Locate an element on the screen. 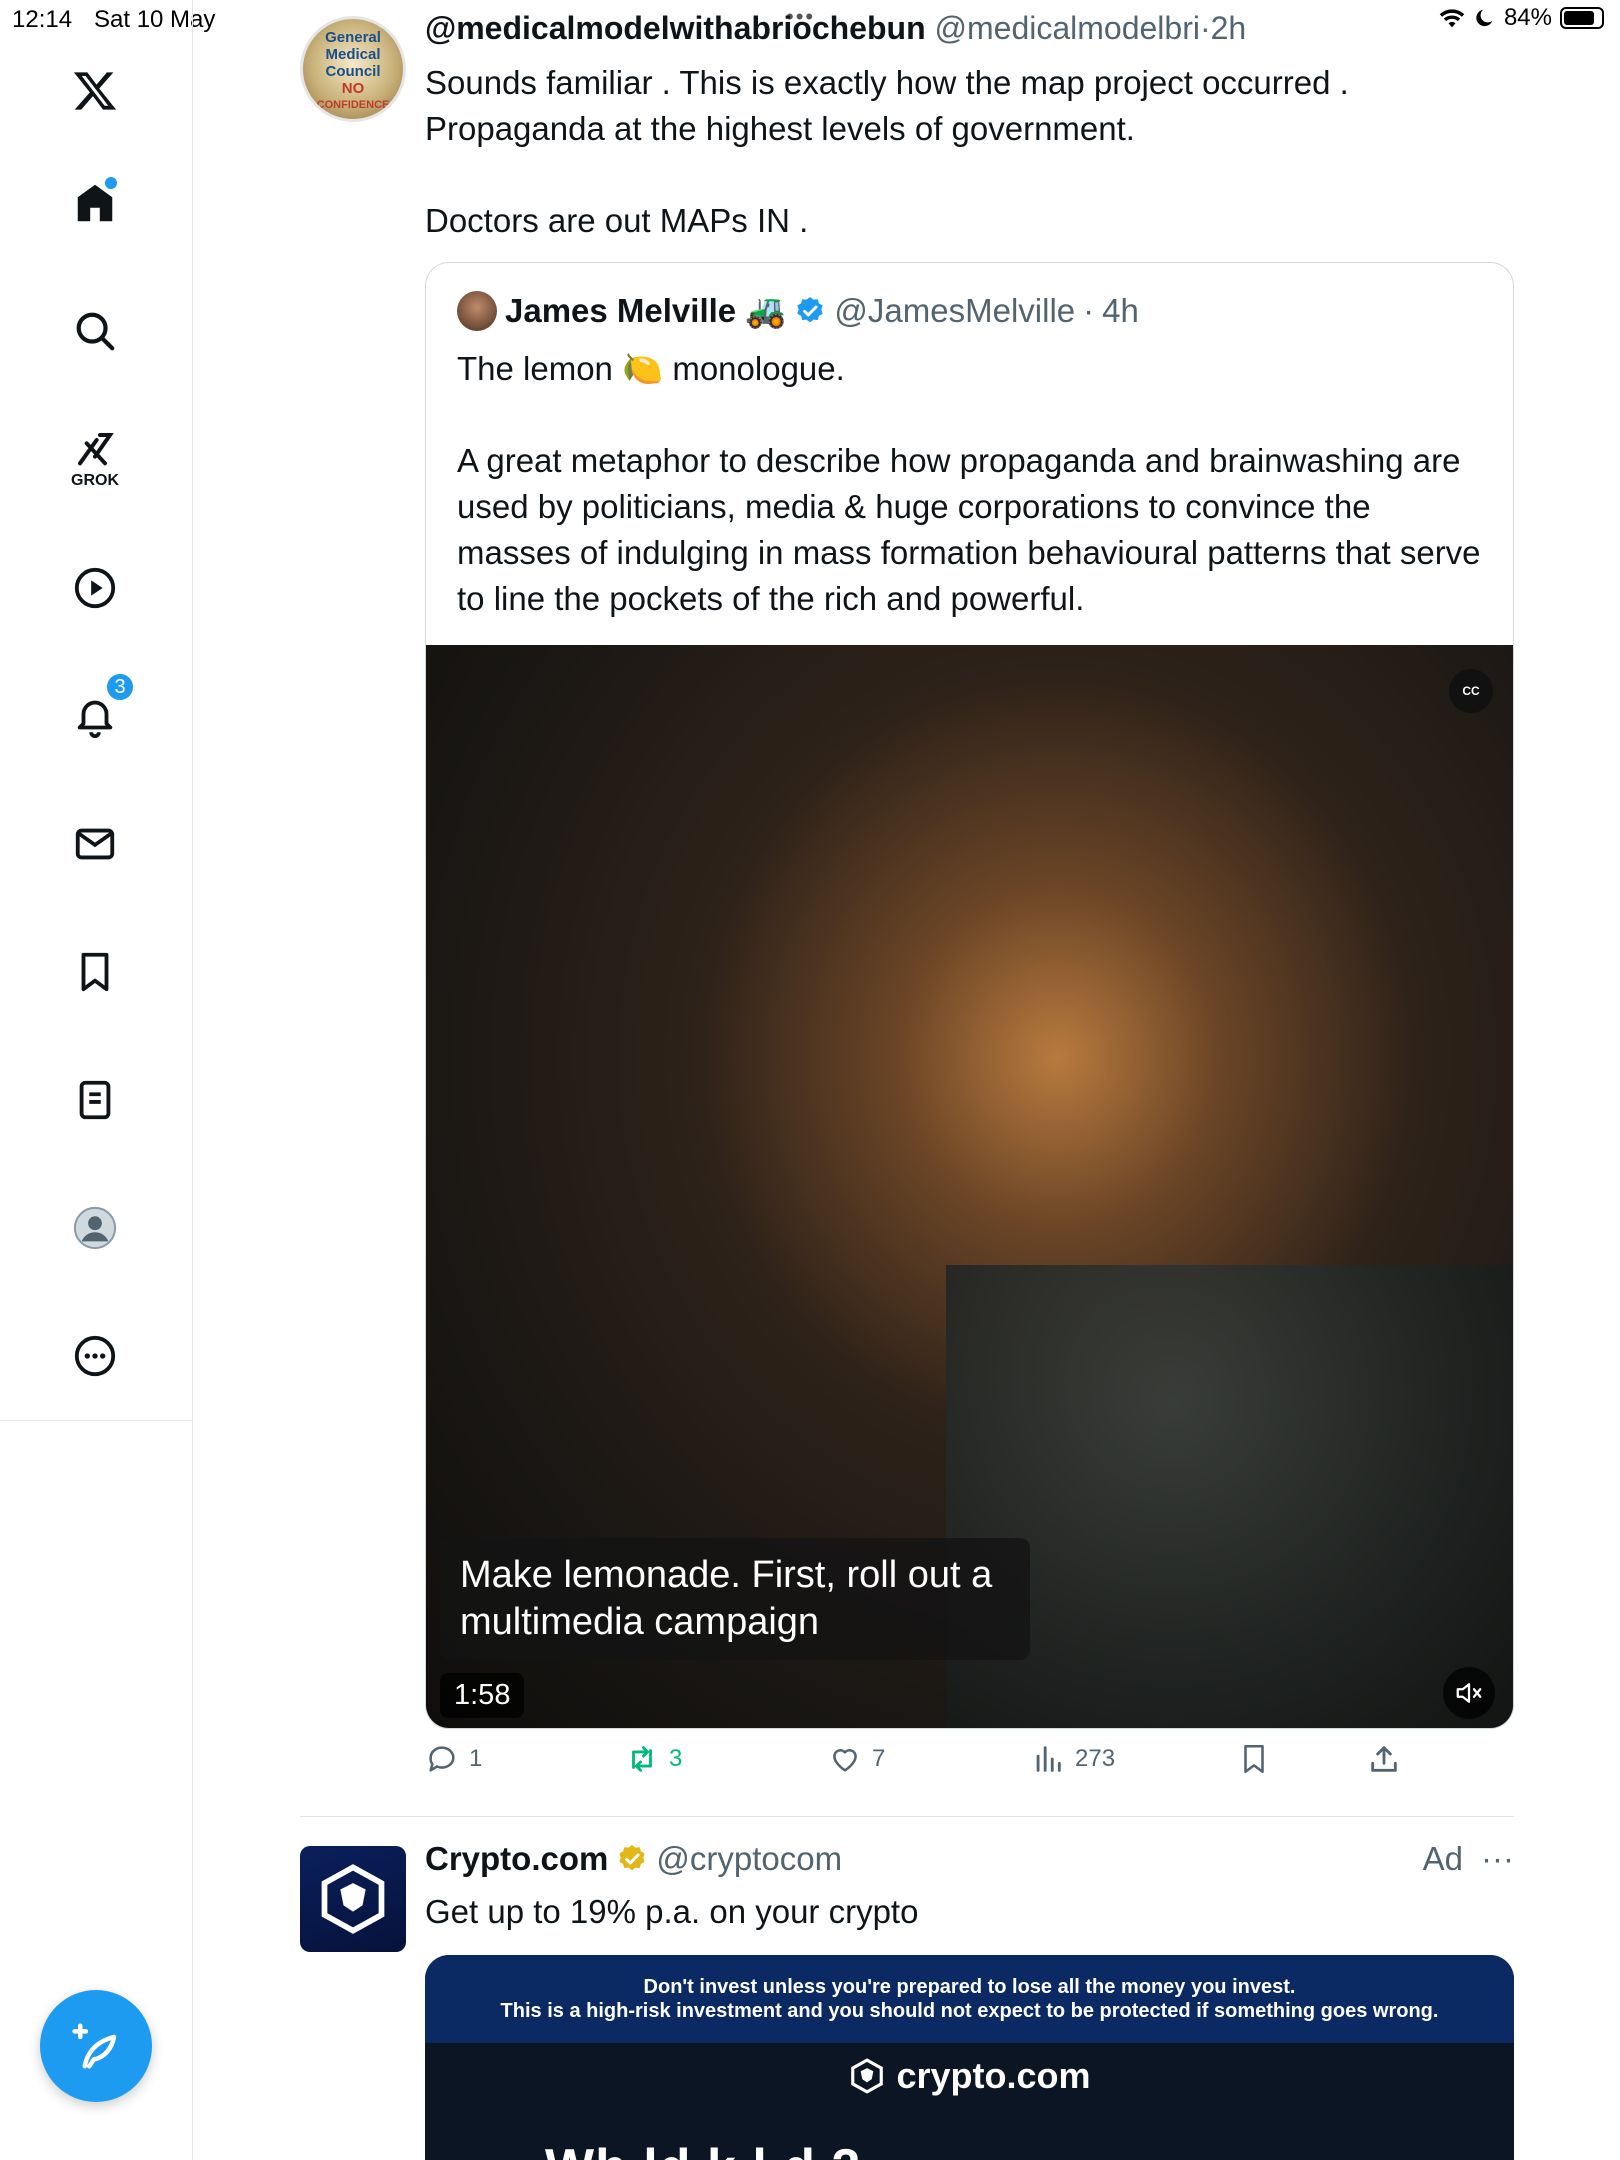  wifi-icon is located at coordinates (1452, 18).